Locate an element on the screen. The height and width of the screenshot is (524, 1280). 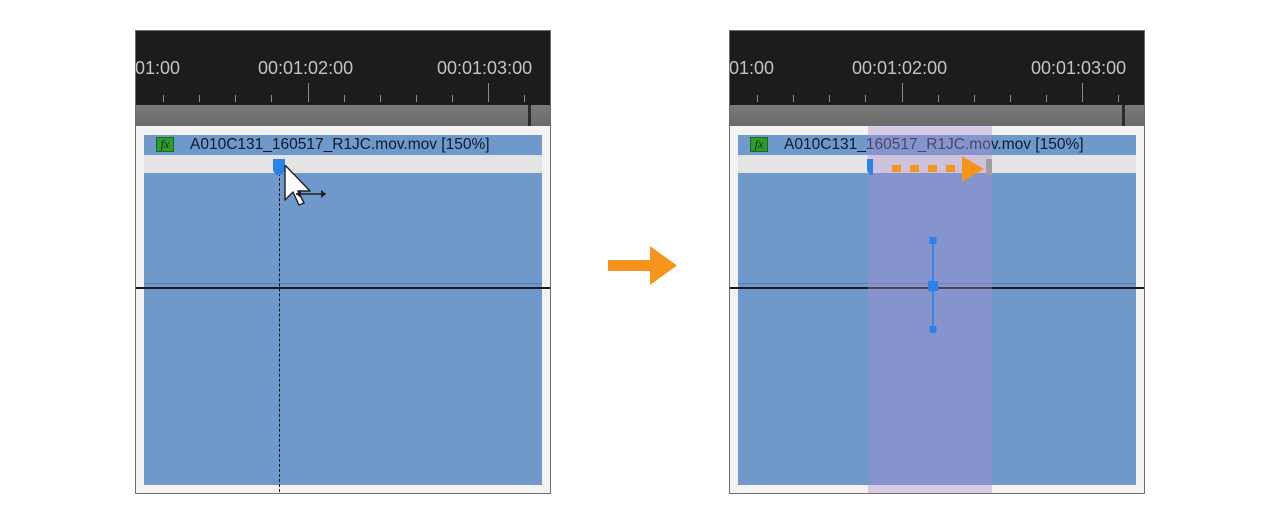
resize-cursor-icon is located at coordinates (305, 185).